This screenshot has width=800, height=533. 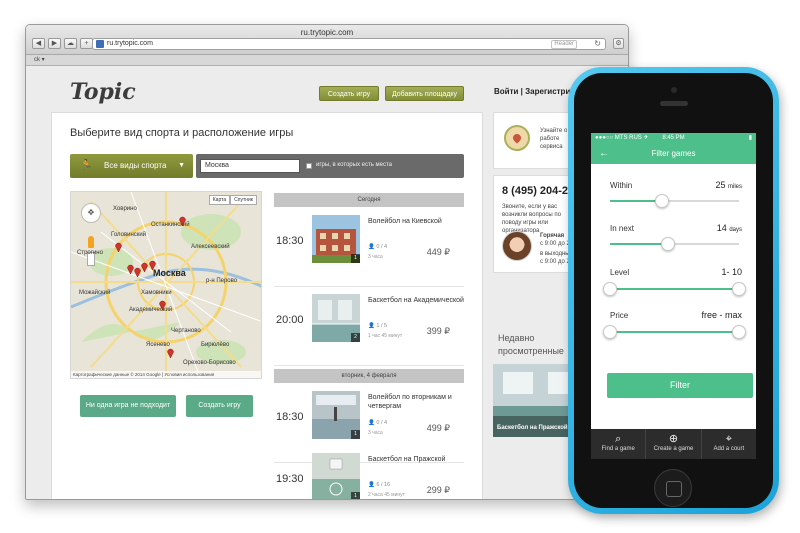 What do you see at coordinates (674, 332) in the screenshot?
I see `price-slider-track` at bounding box center [674, 332].